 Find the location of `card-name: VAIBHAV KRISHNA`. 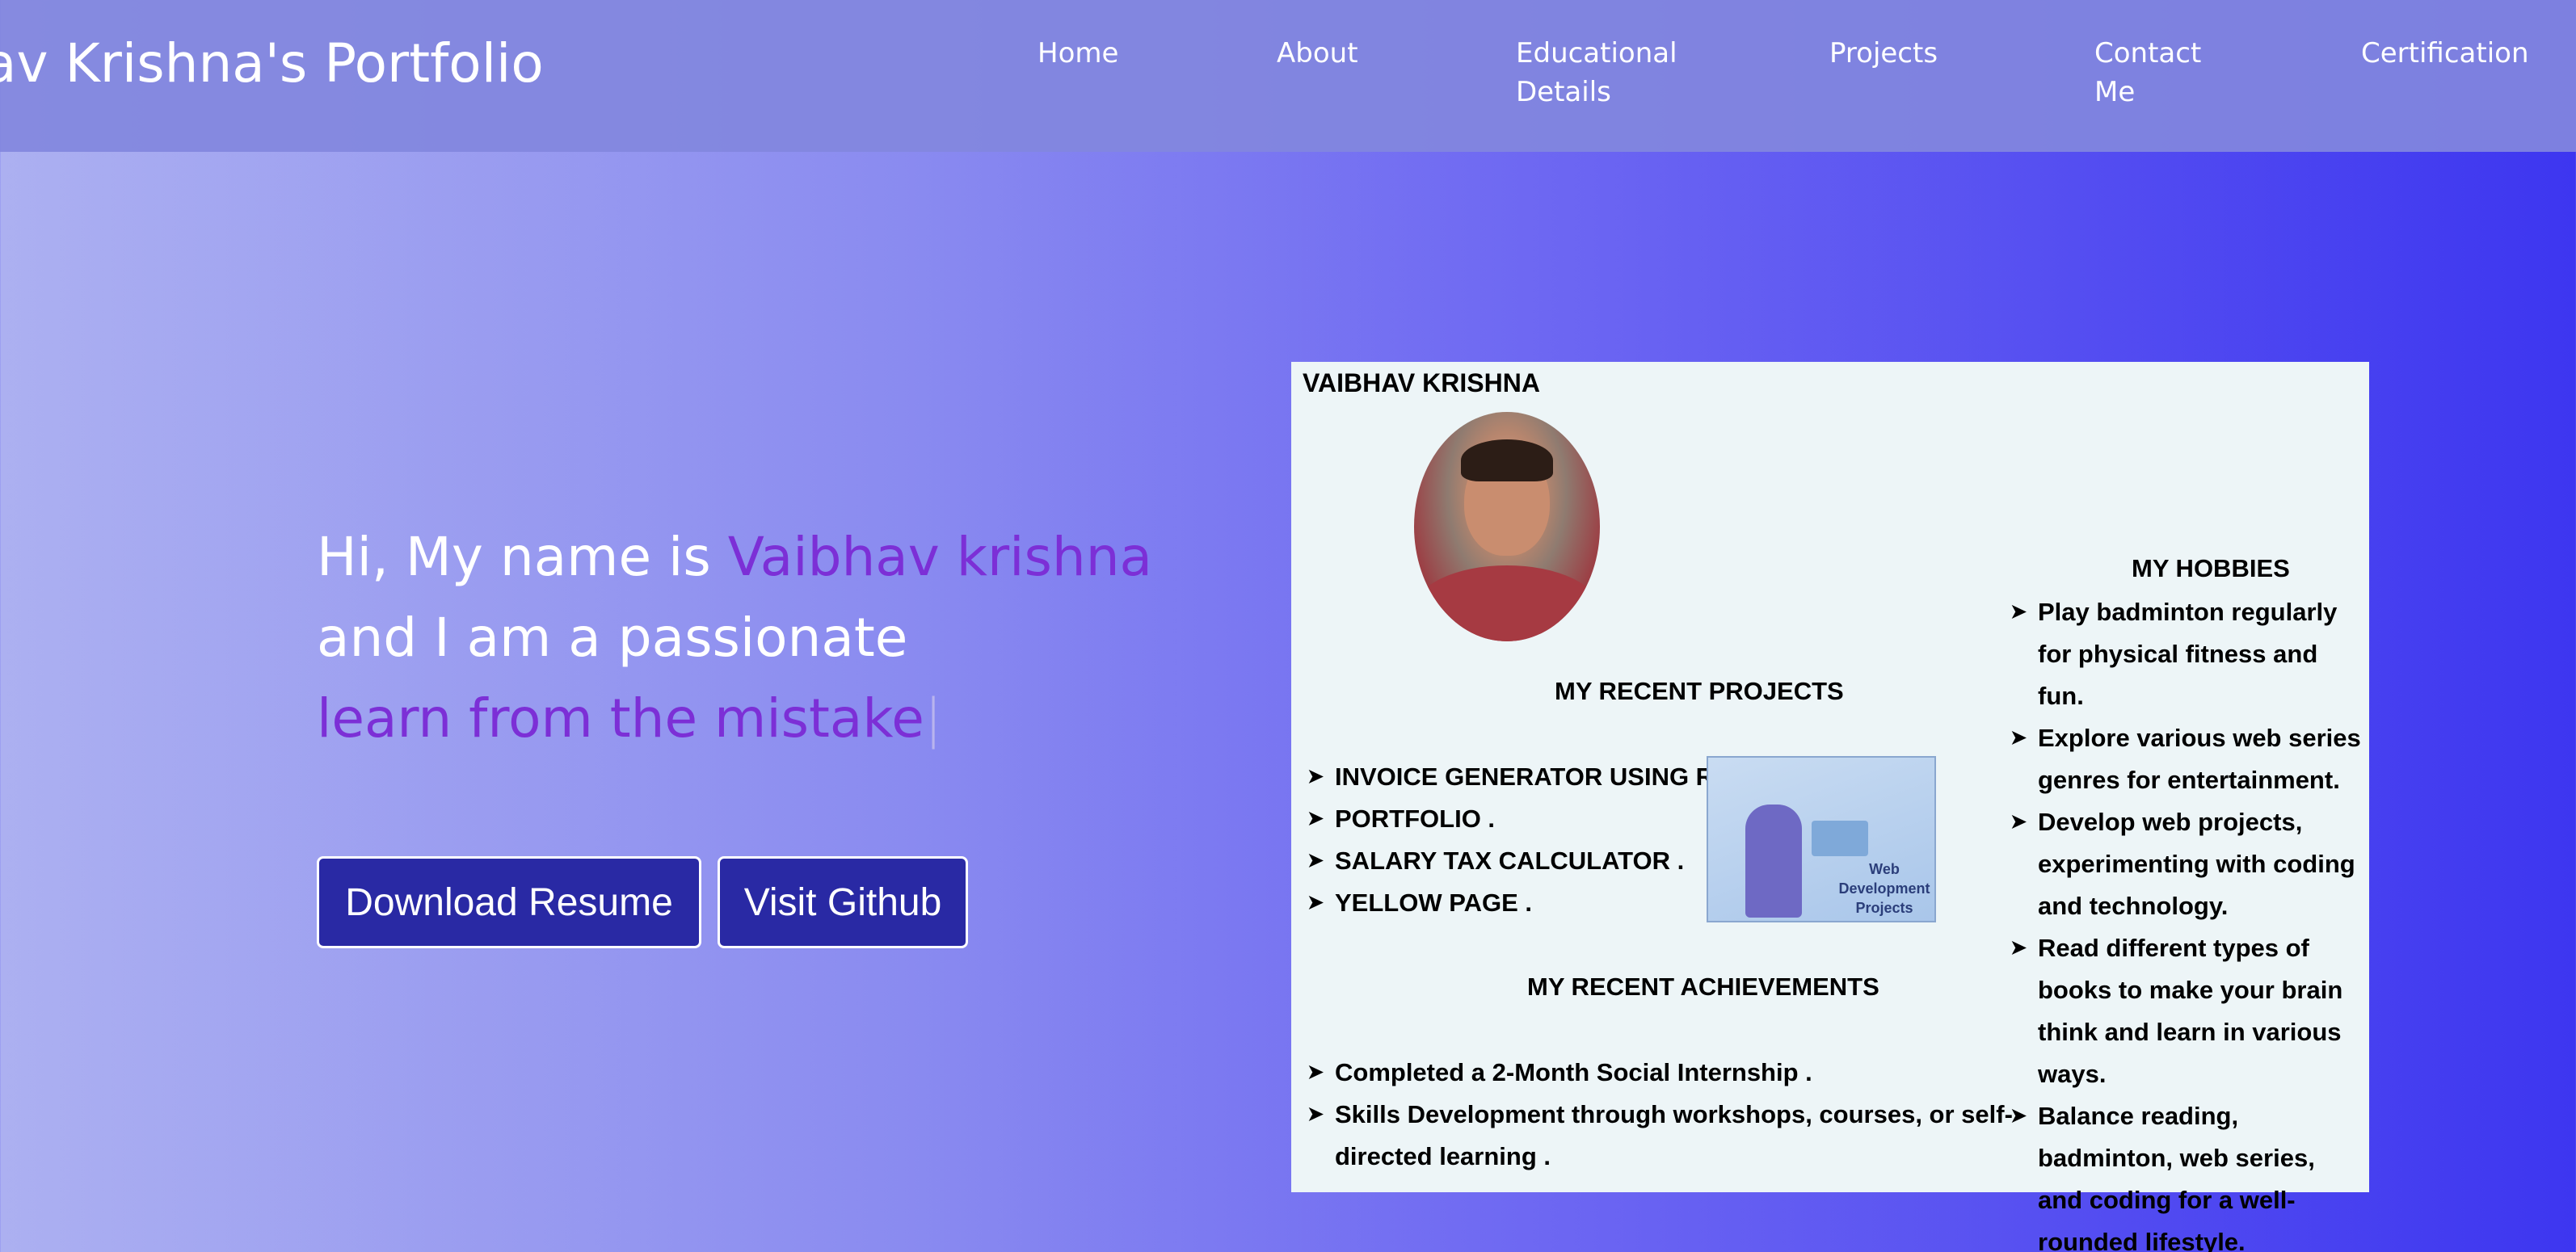

card-name: VAIBHAV KRISHNA is located at coordinates (1421, 382).